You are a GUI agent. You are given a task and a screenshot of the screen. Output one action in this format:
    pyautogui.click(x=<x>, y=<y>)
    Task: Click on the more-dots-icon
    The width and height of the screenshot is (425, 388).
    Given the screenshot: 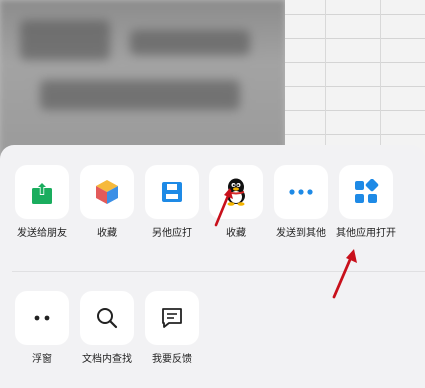 What is the action you would take?
    pyautogui.click(x=301, y=192)
    